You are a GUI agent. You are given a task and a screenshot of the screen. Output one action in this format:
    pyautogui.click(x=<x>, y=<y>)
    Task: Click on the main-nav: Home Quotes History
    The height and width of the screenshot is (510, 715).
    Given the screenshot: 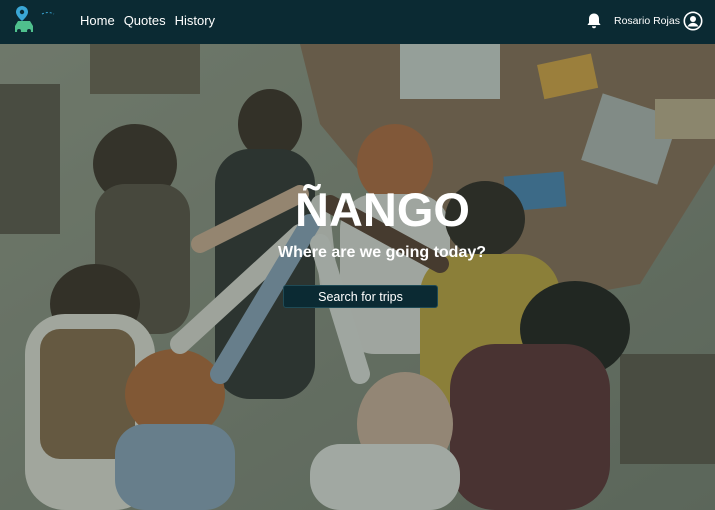 What is the action you would take?
    pyautogui.click(x=147, y=20)
    